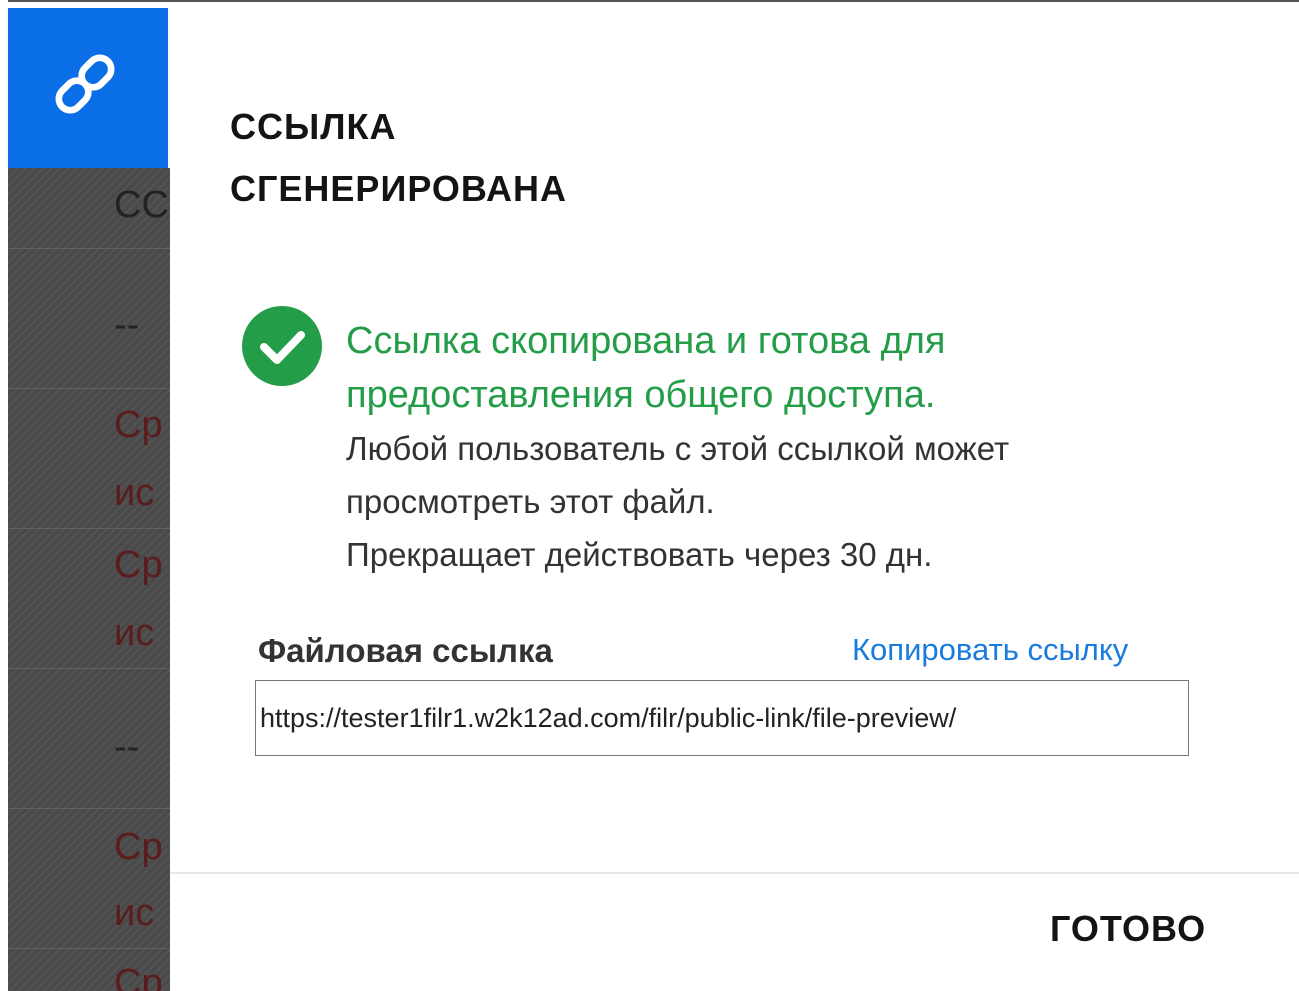 The height and width of the screenshot is (991, 1299). What do you see at coordinates (398, 158) in the screenshot?
I see `dialog-title: ССЫЛКА СГЕНЕРИРОВАНА` at bounding box center [398, 158].